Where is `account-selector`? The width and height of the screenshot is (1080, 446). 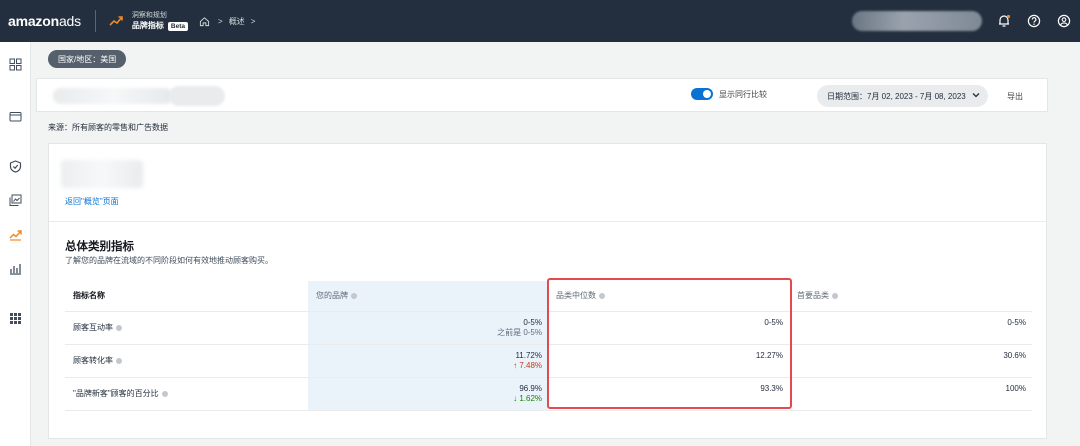
account-selector is located at coordinates (917, 21).